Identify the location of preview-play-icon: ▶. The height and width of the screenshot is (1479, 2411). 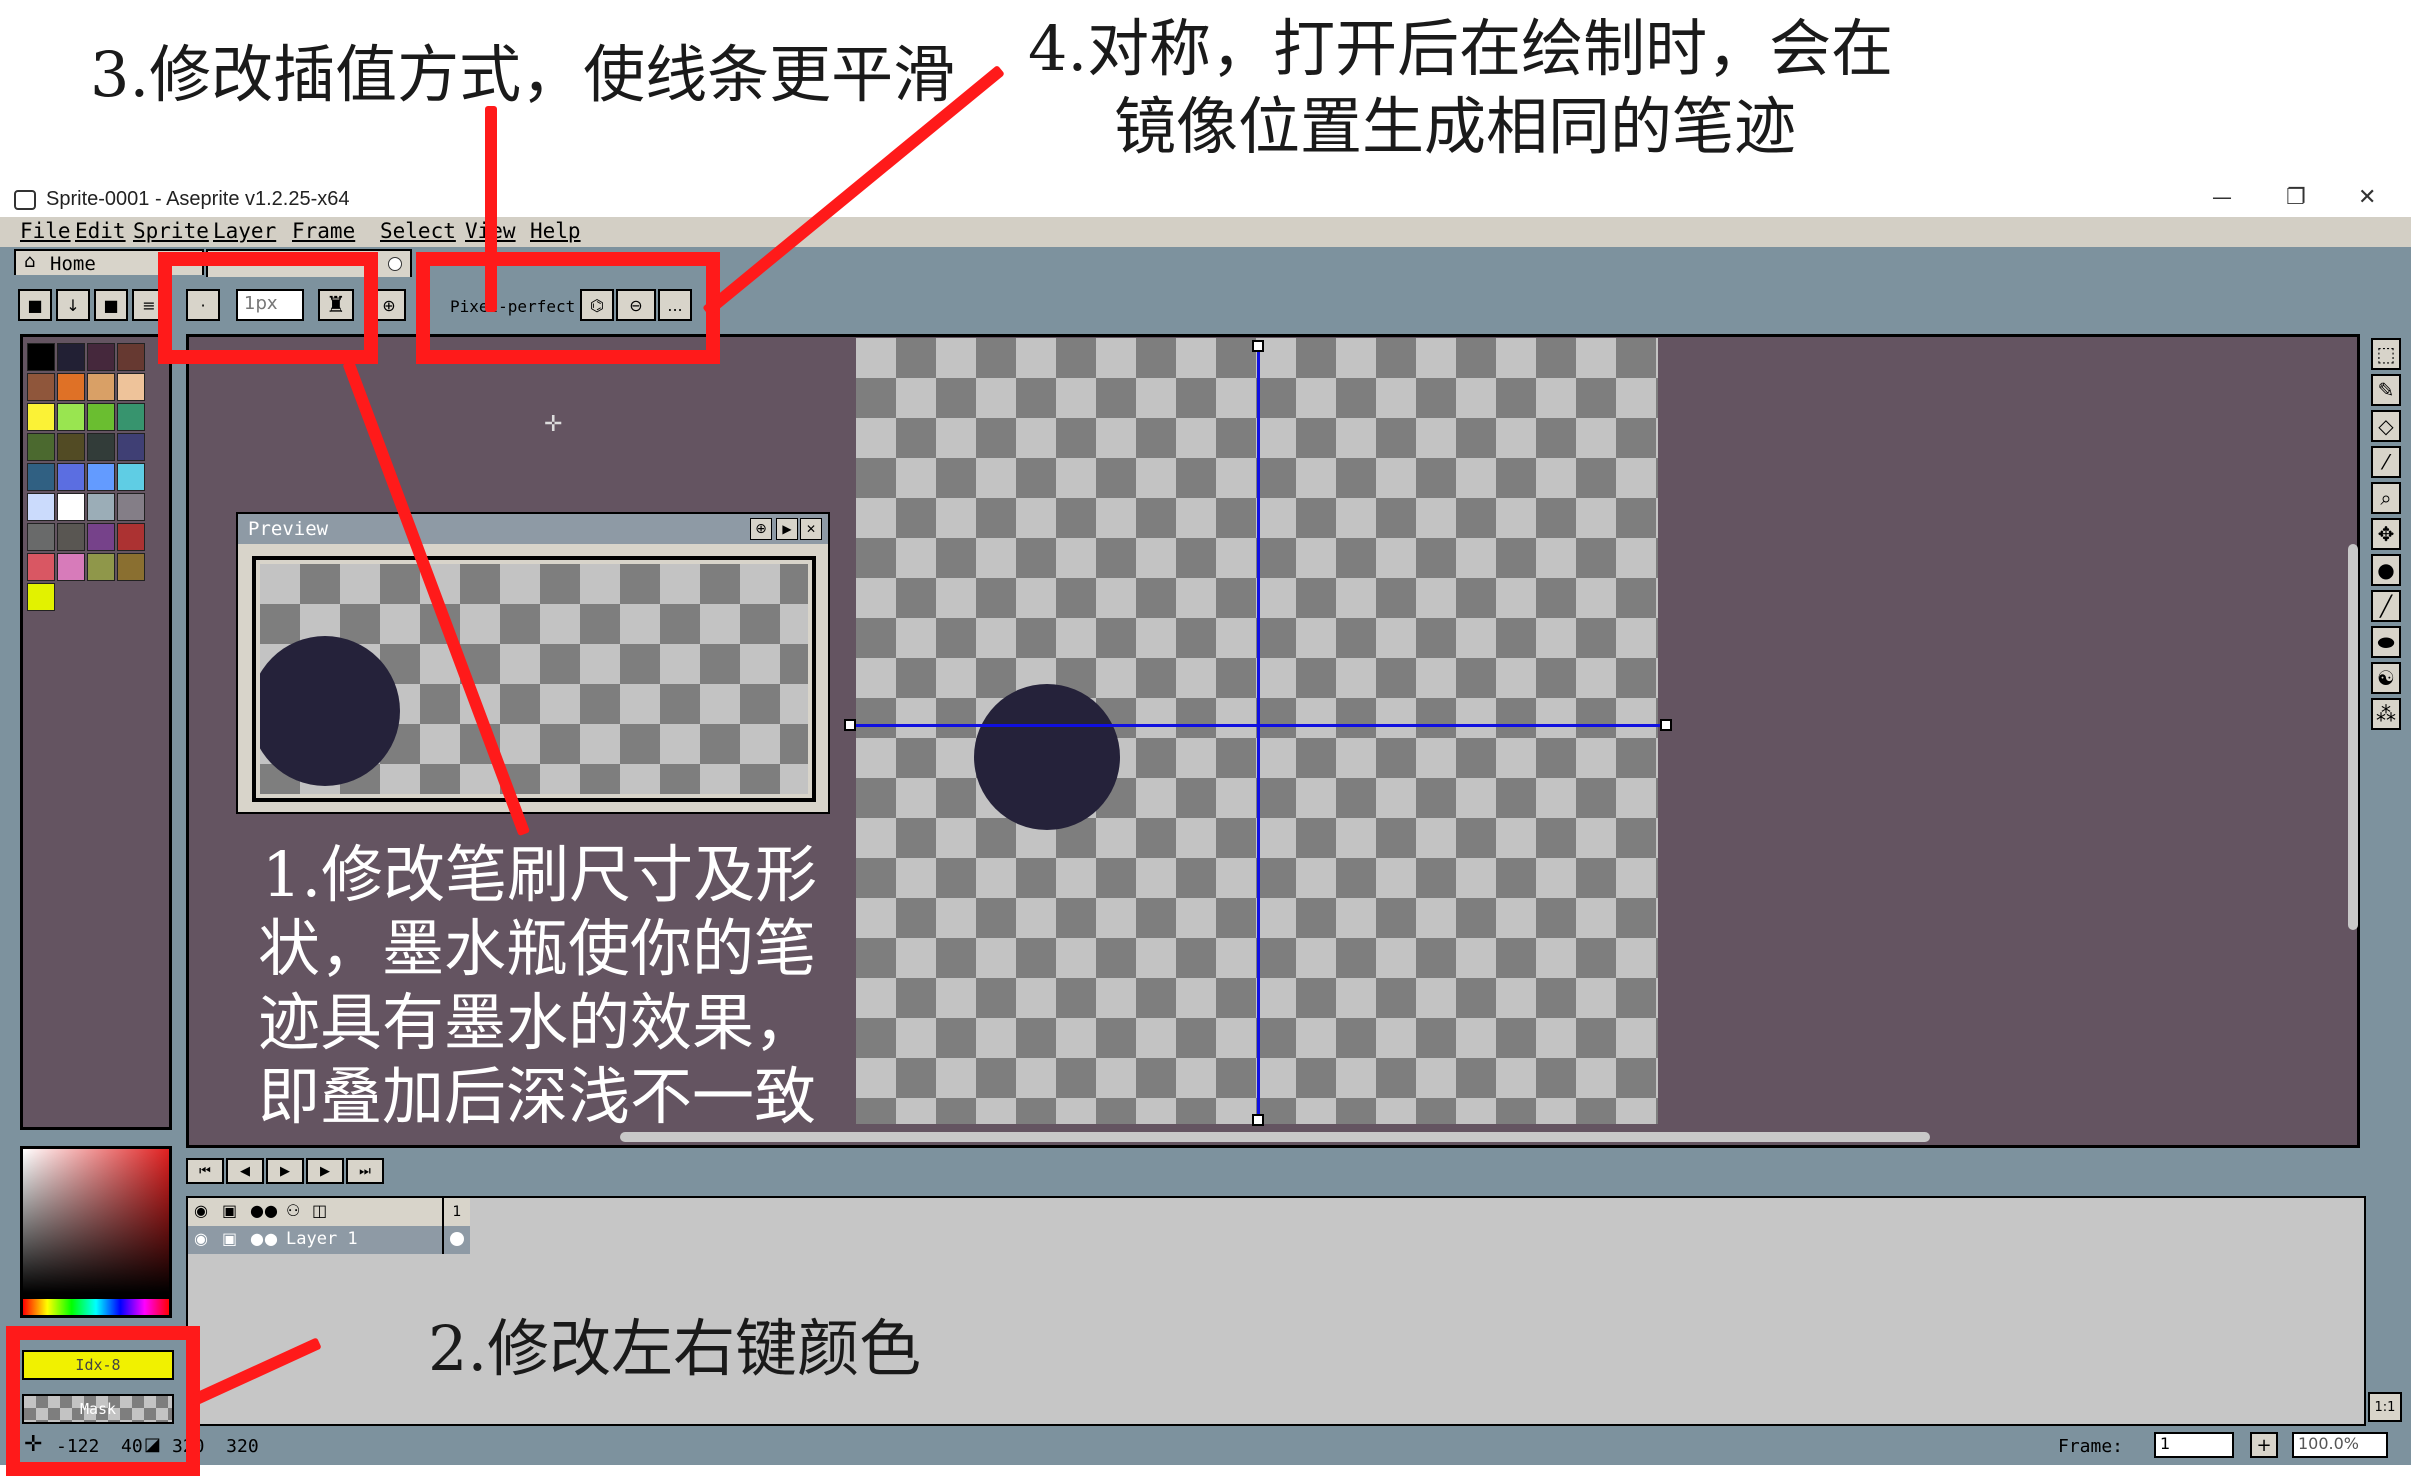
(787, 529).